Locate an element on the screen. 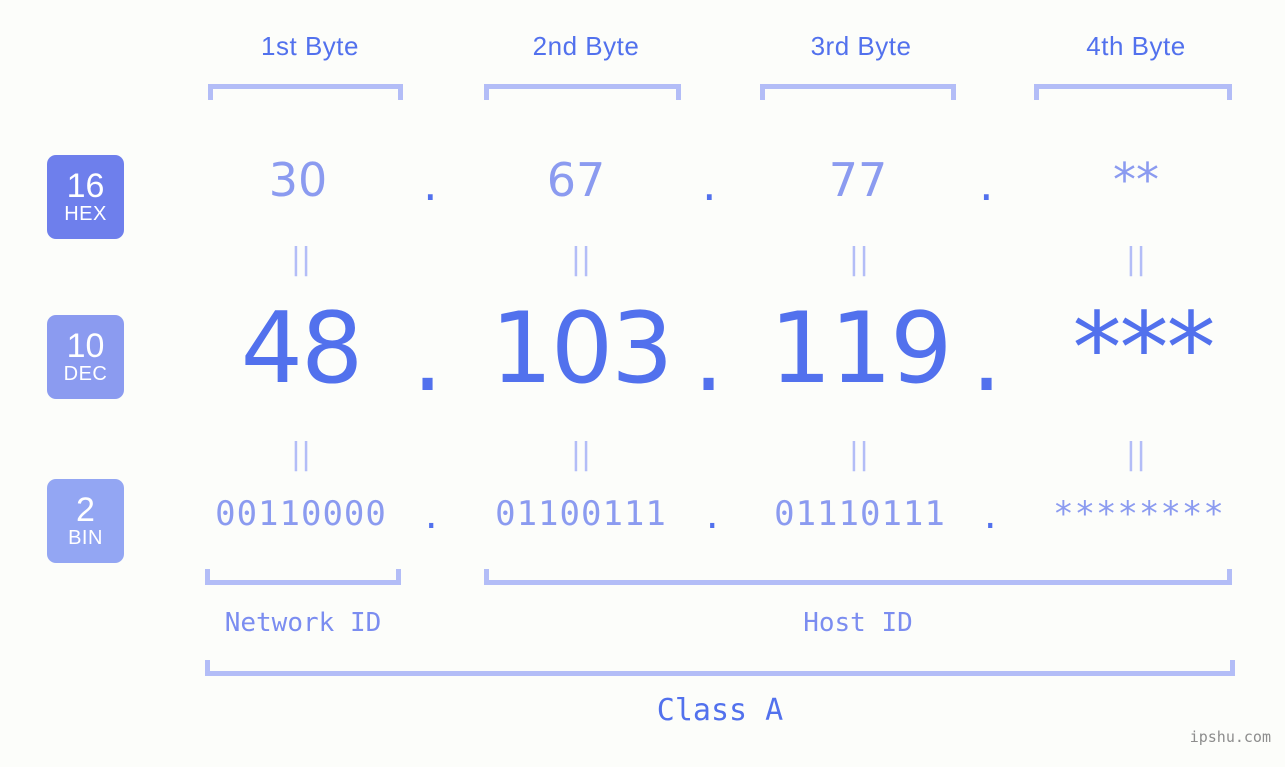 This screenshot has width=1285, height=767. base-badge-dec: 10 DEC is located at coordinates (85, 357).